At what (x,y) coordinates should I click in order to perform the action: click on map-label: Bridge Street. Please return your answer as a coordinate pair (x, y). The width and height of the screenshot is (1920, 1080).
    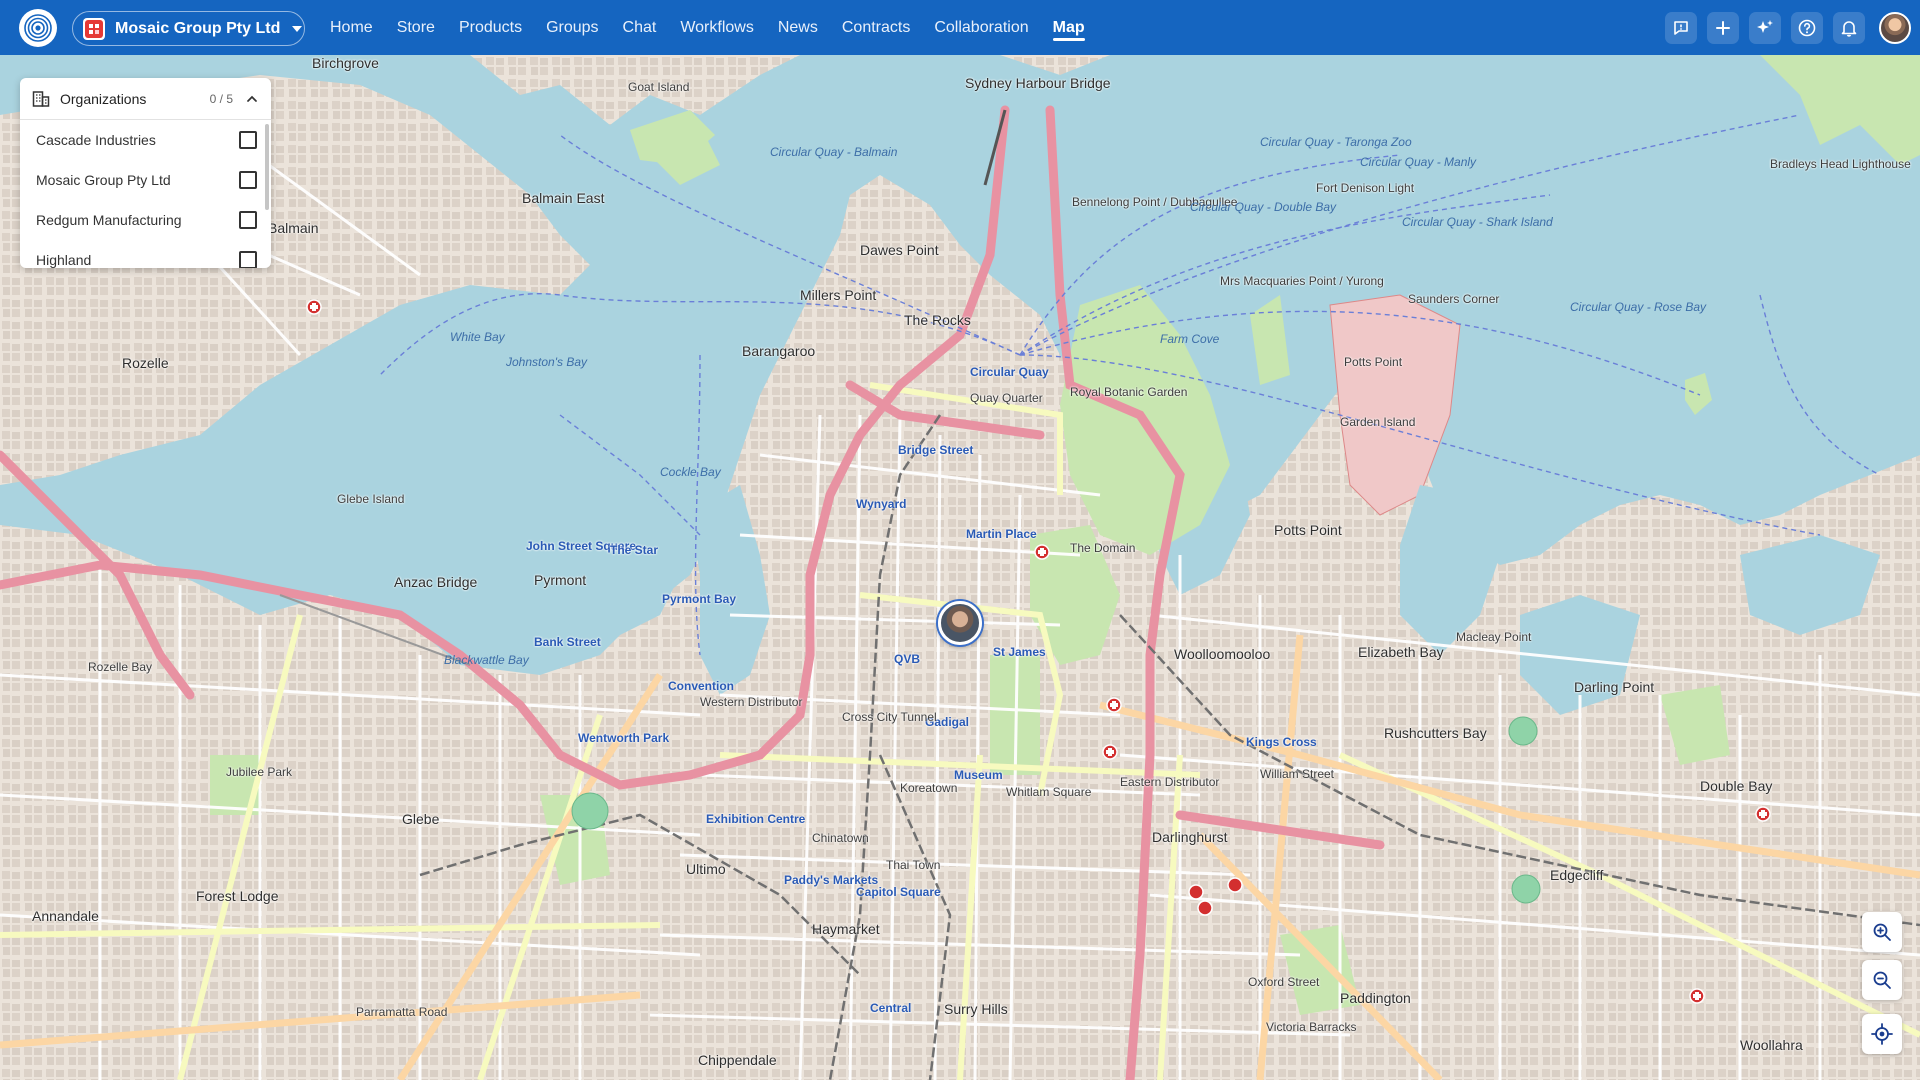
    Looking at the image, I should click on (936, 450).